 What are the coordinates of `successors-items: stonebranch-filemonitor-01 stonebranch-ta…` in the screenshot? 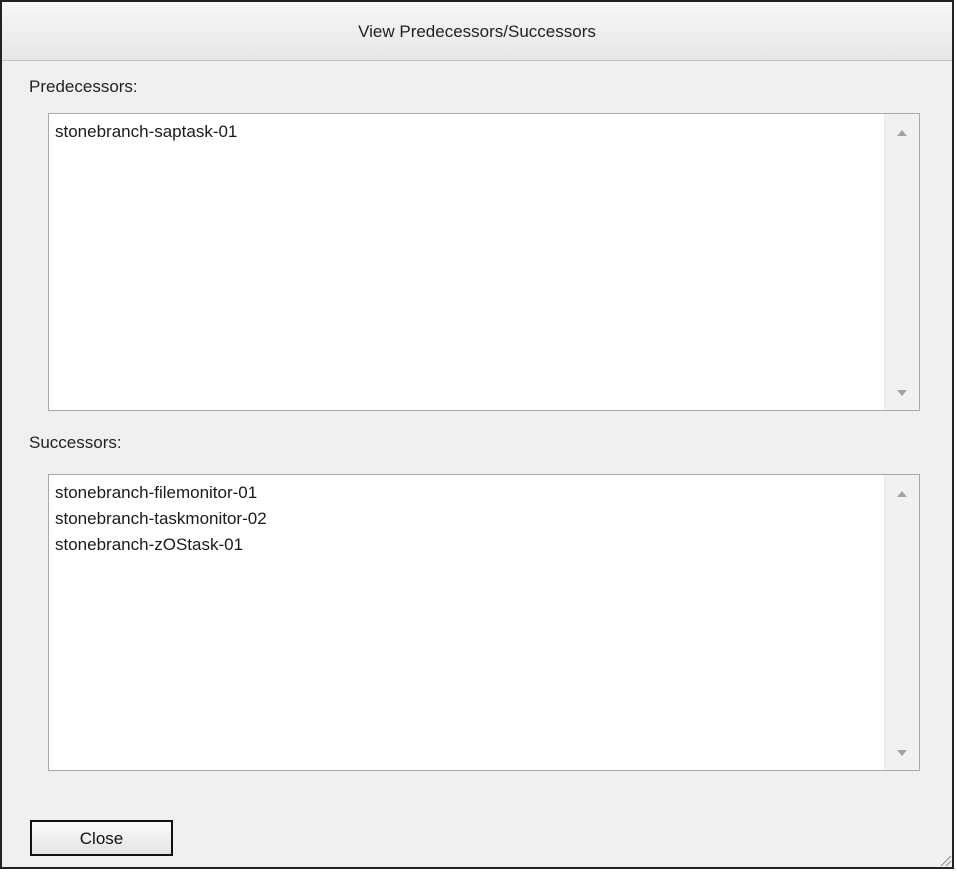 It's located at (467, 519).